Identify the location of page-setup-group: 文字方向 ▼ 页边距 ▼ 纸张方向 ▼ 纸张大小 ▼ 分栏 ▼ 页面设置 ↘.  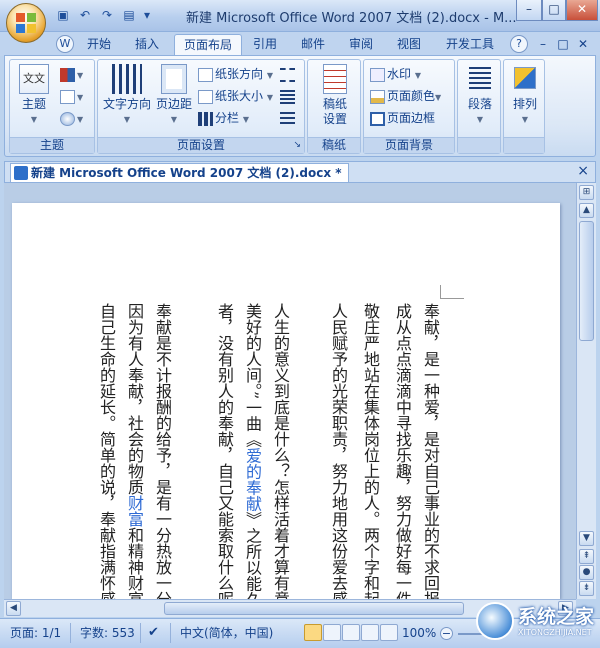
(201, 106).